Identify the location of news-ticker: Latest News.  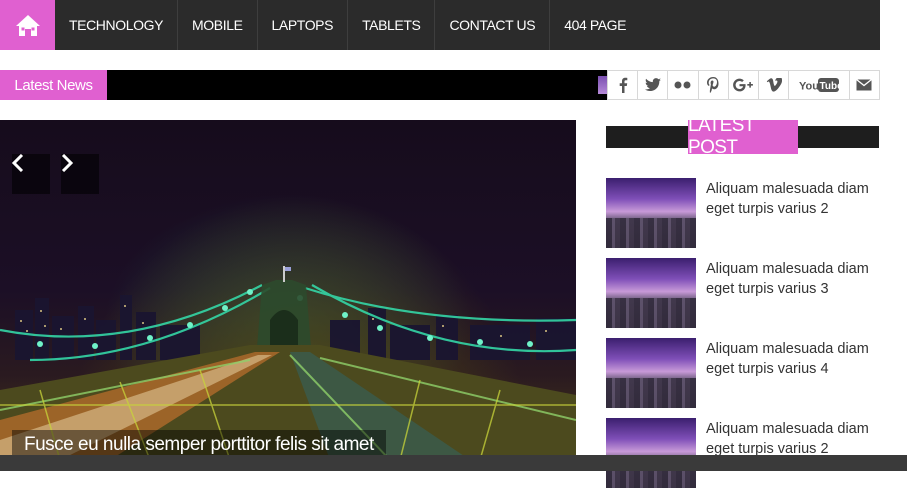
(303, 85).